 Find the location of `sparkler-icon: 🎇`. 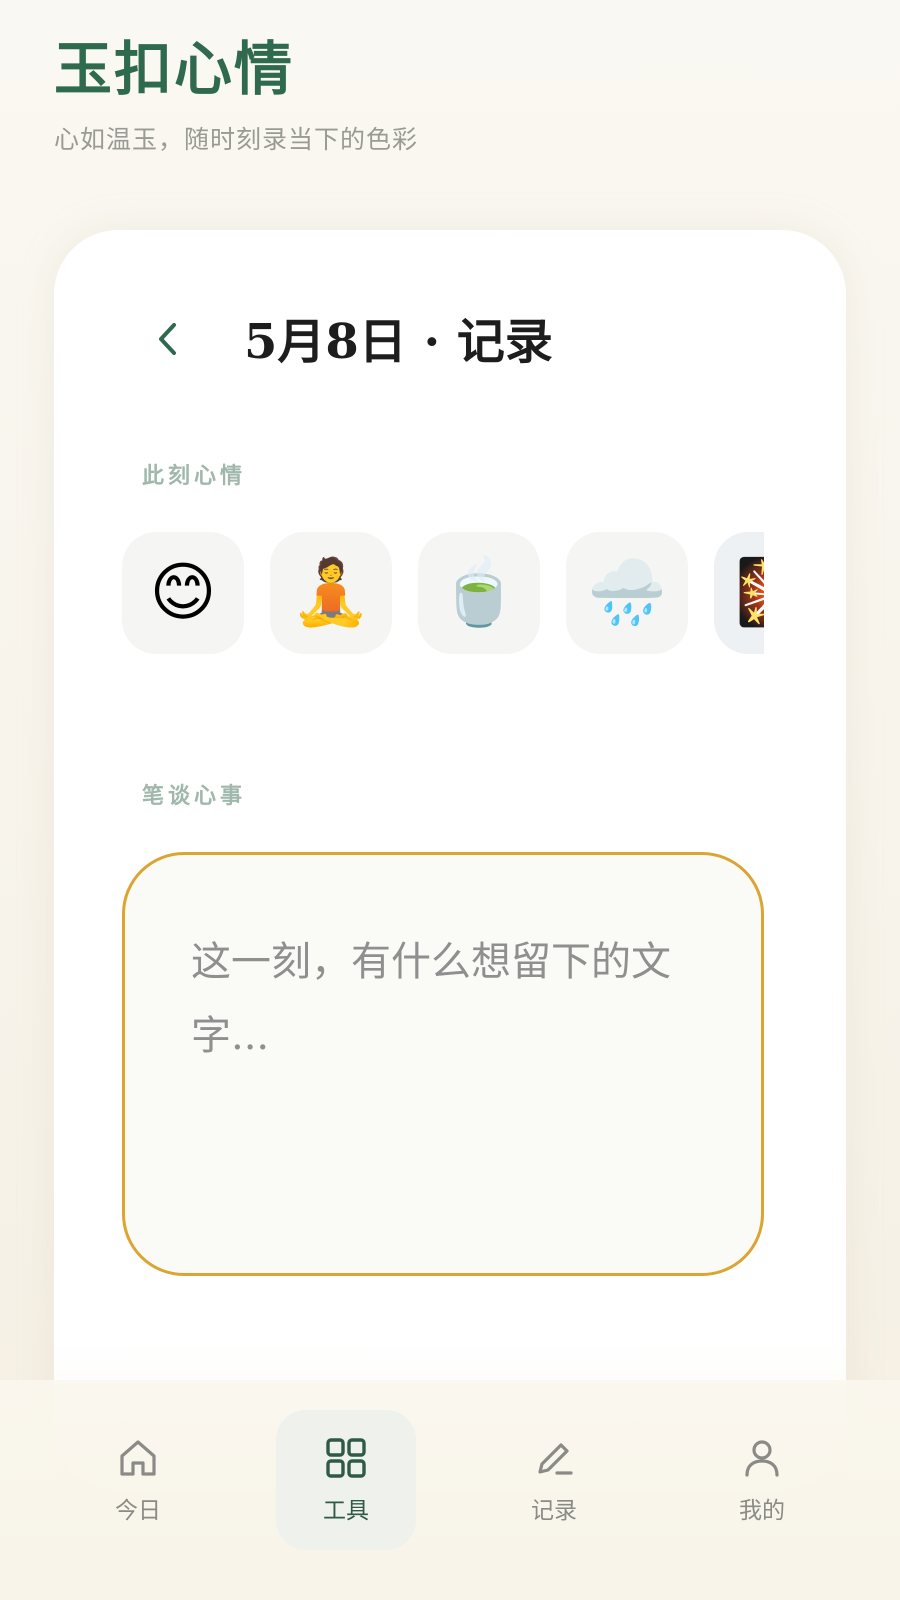

sparkler-icon: 🎇 is located at coordinates (749, 593).